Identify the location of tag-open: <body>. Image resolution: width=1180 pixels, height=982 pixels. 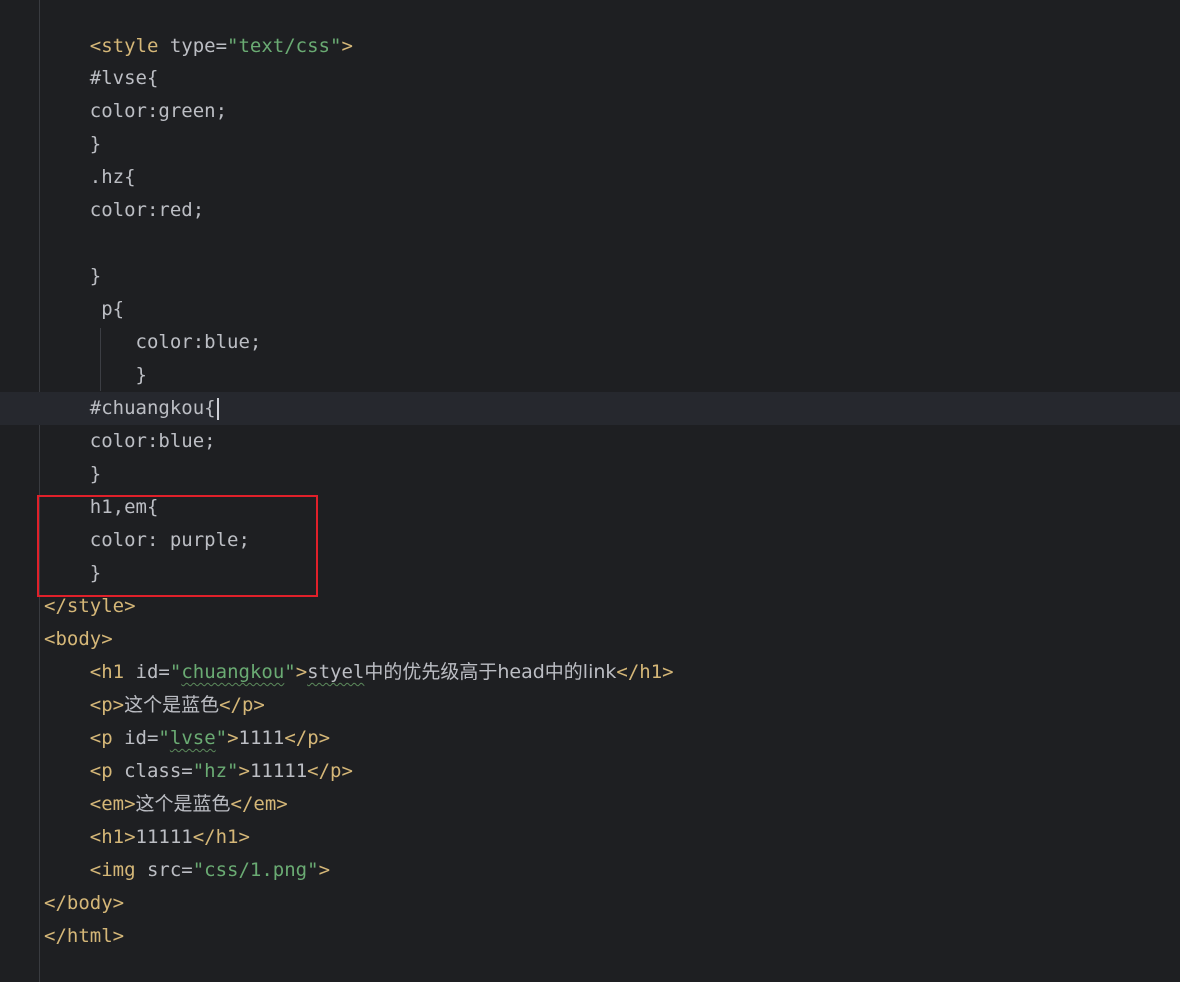
(78, 639).